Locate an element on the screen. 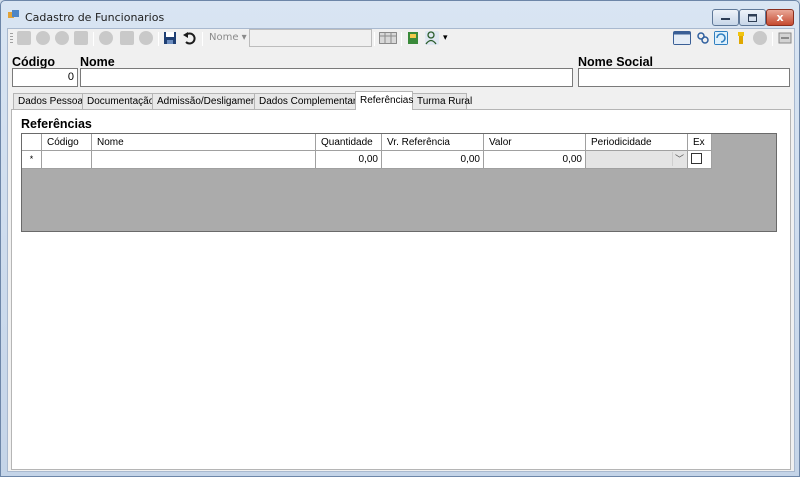  user-filter-dropdown-icon: ▾ is located at coordinates (445, 38).